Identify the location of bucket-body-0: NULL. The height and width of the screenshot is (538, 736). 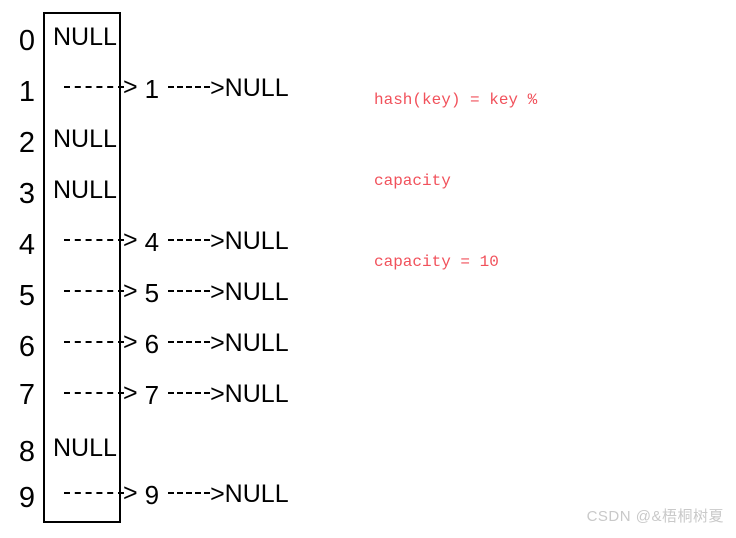
(83, 37).